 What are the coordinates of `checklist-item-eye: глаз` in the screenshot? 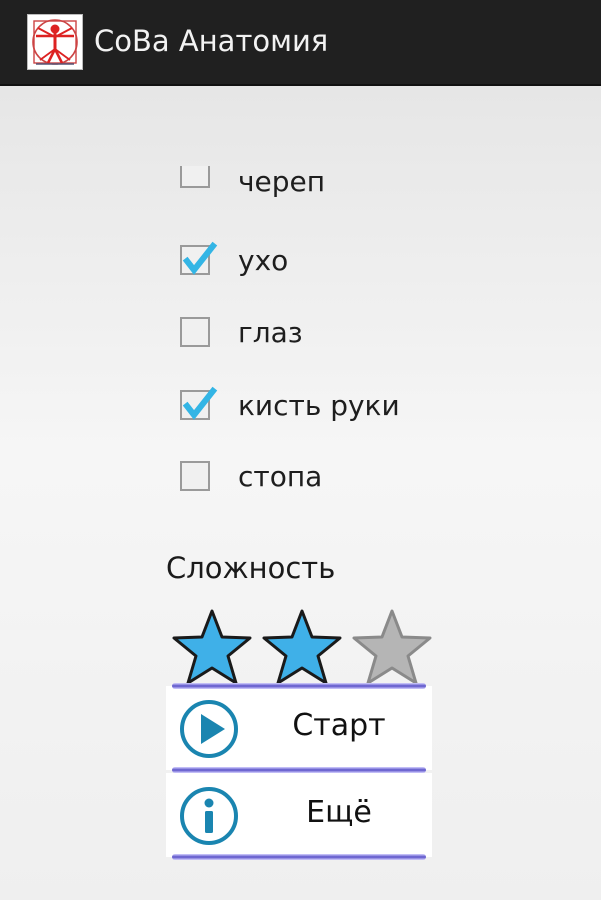 It's located at (328, 333).